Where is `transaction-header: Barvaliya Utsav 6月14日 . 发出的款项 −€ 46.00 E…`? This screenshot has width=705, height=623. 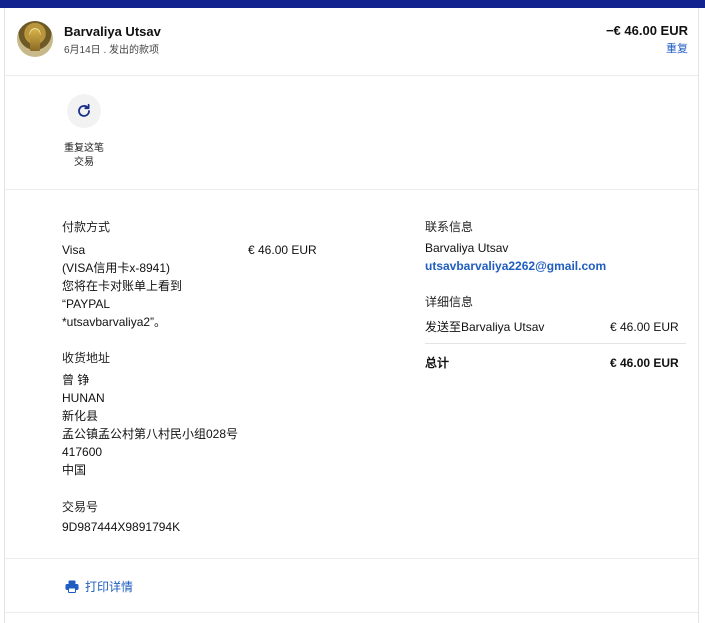 transaction-header: Barvaliya Utsav 6月14日 . 发出的款项 −€ 46.00 E… is located at coordinates (351, 42).